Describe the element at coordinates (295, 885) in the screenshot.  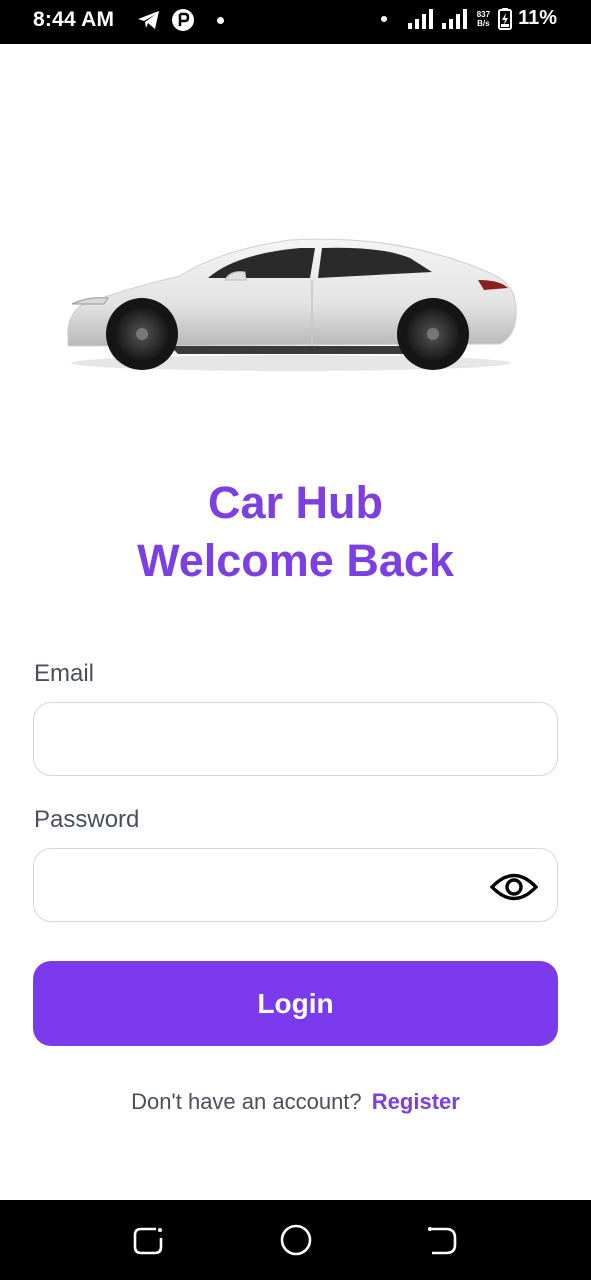
I see `password-field` at that location.